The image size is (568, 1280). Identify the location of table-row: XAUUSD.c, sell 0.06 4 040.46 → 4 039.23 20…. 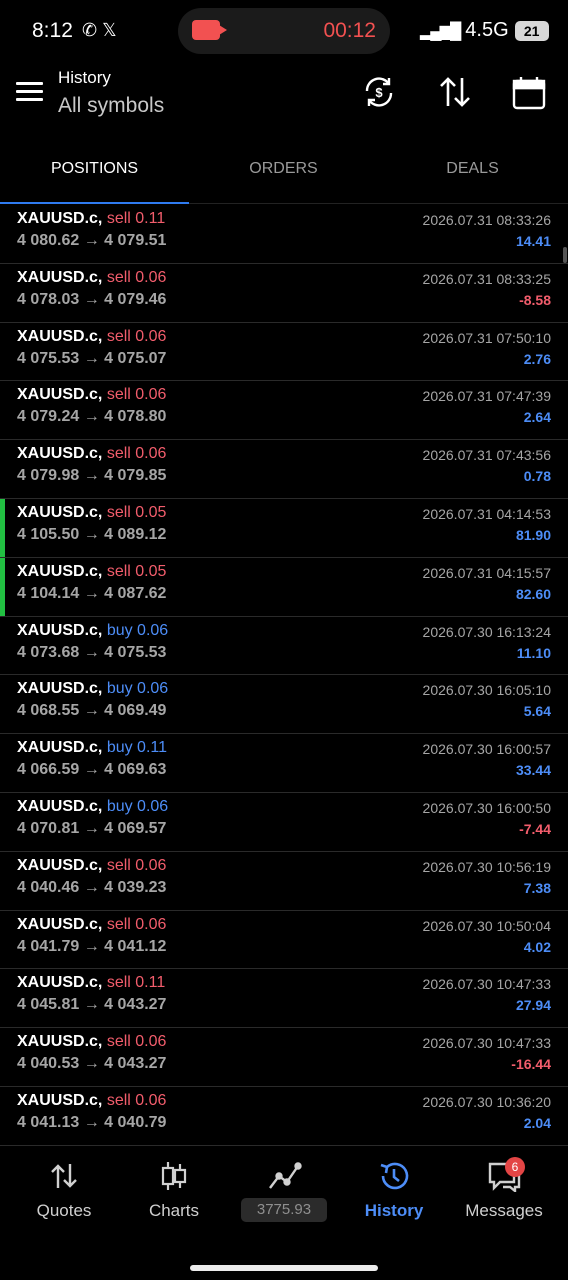
(284, 881).